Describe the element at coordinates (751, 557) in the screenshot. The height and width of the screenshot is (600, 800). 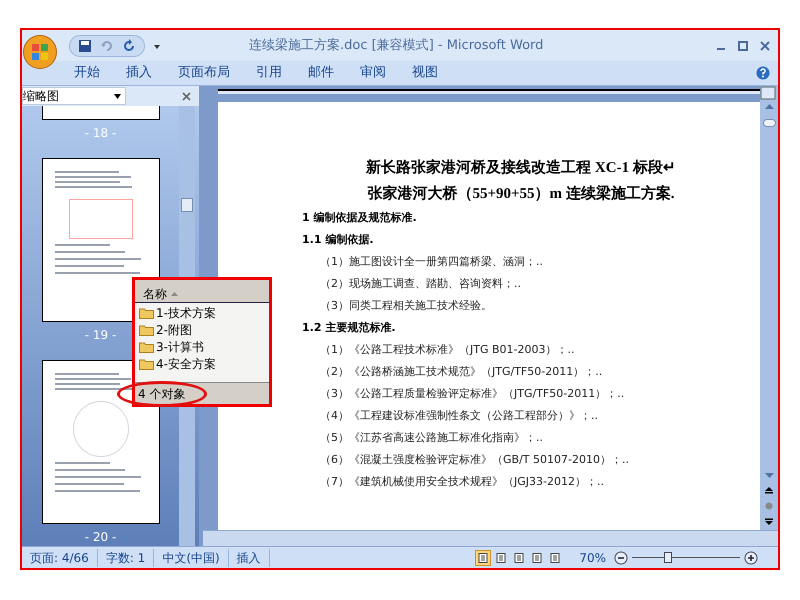
I see `zoom-in-icon` at that location.